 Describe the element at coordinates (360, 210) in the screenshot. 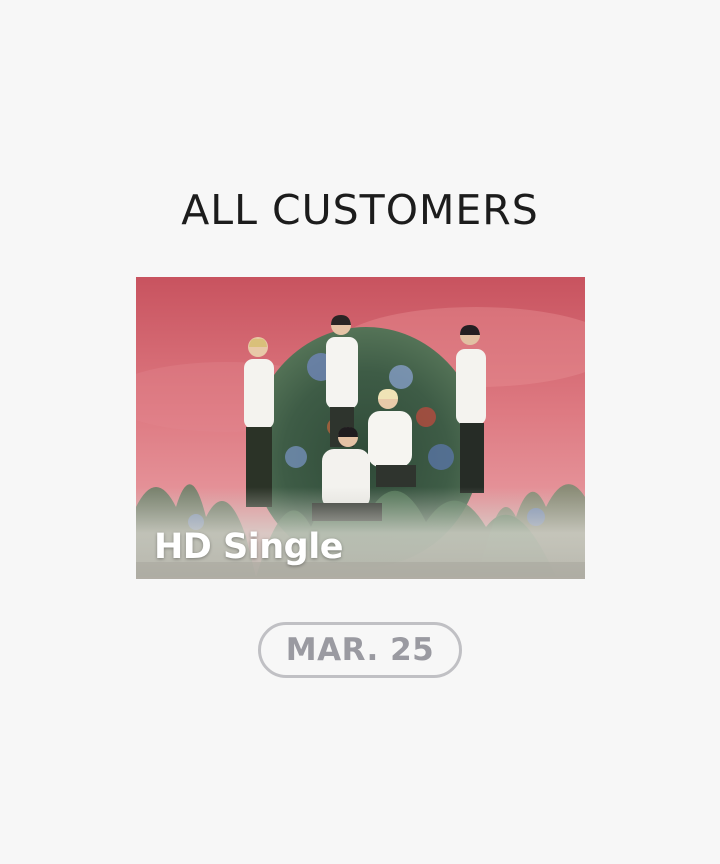

I see `page-title: ALL CUSTOMERS` at that location.